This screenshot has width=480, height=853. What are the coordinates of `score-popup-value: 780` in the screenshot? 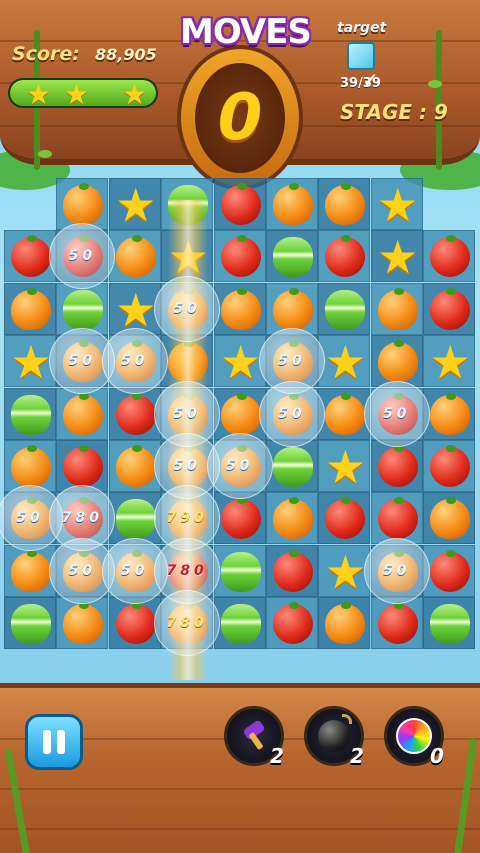 It's located at (82, 518).